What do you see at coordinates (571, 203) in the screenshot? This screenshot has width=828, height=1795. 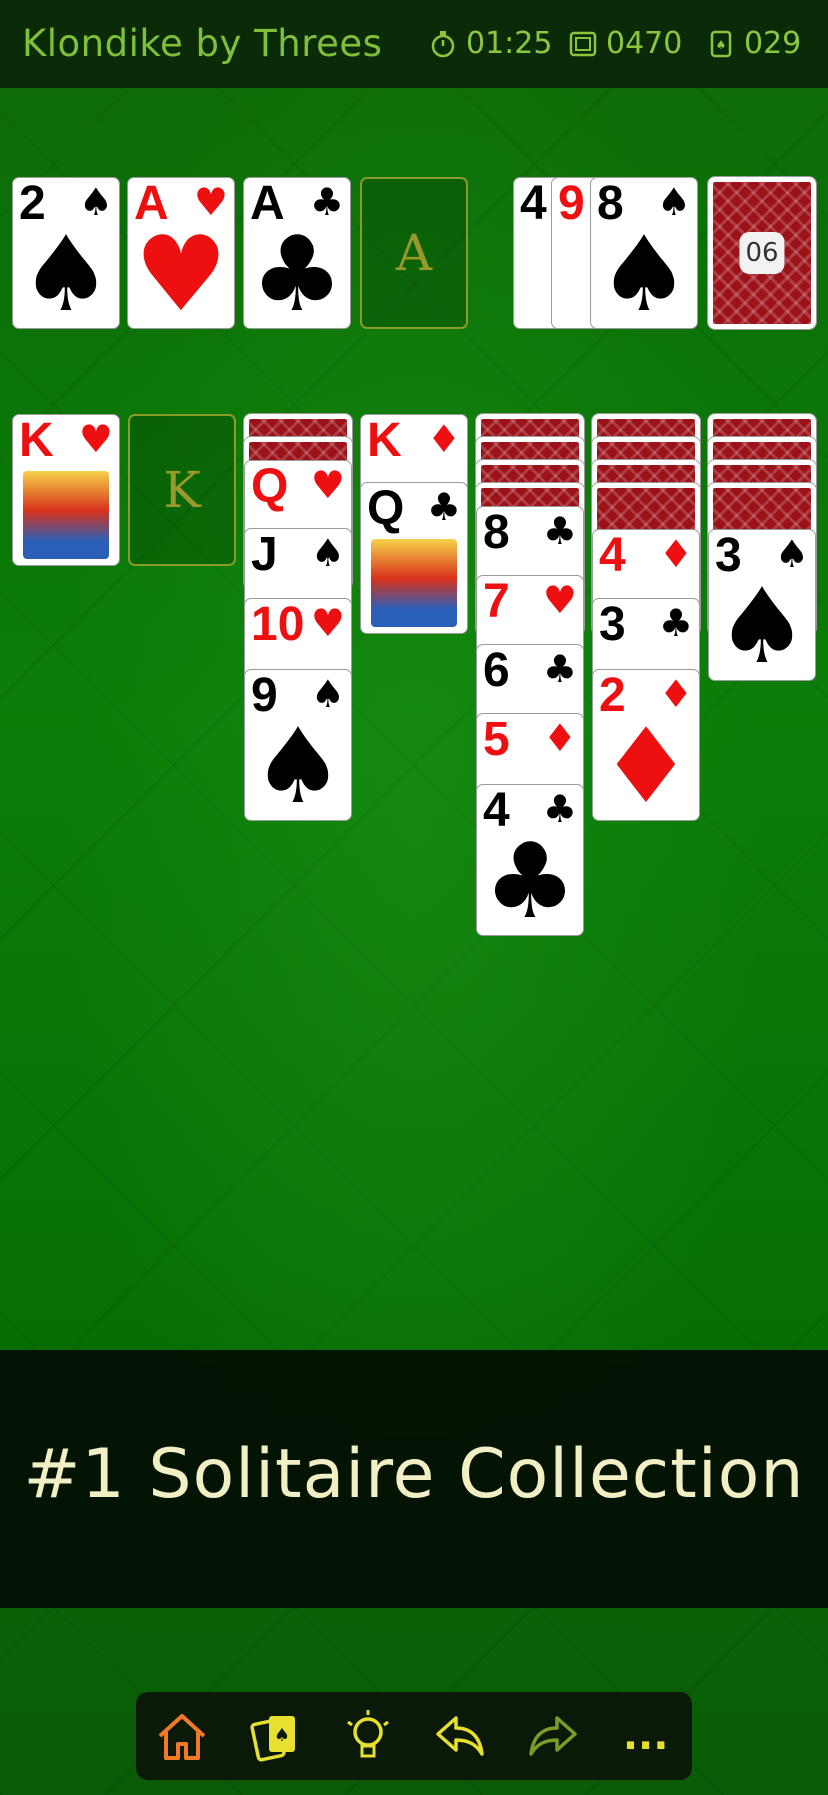 I see `card-rank: 9` at bounding box center [571, 203].